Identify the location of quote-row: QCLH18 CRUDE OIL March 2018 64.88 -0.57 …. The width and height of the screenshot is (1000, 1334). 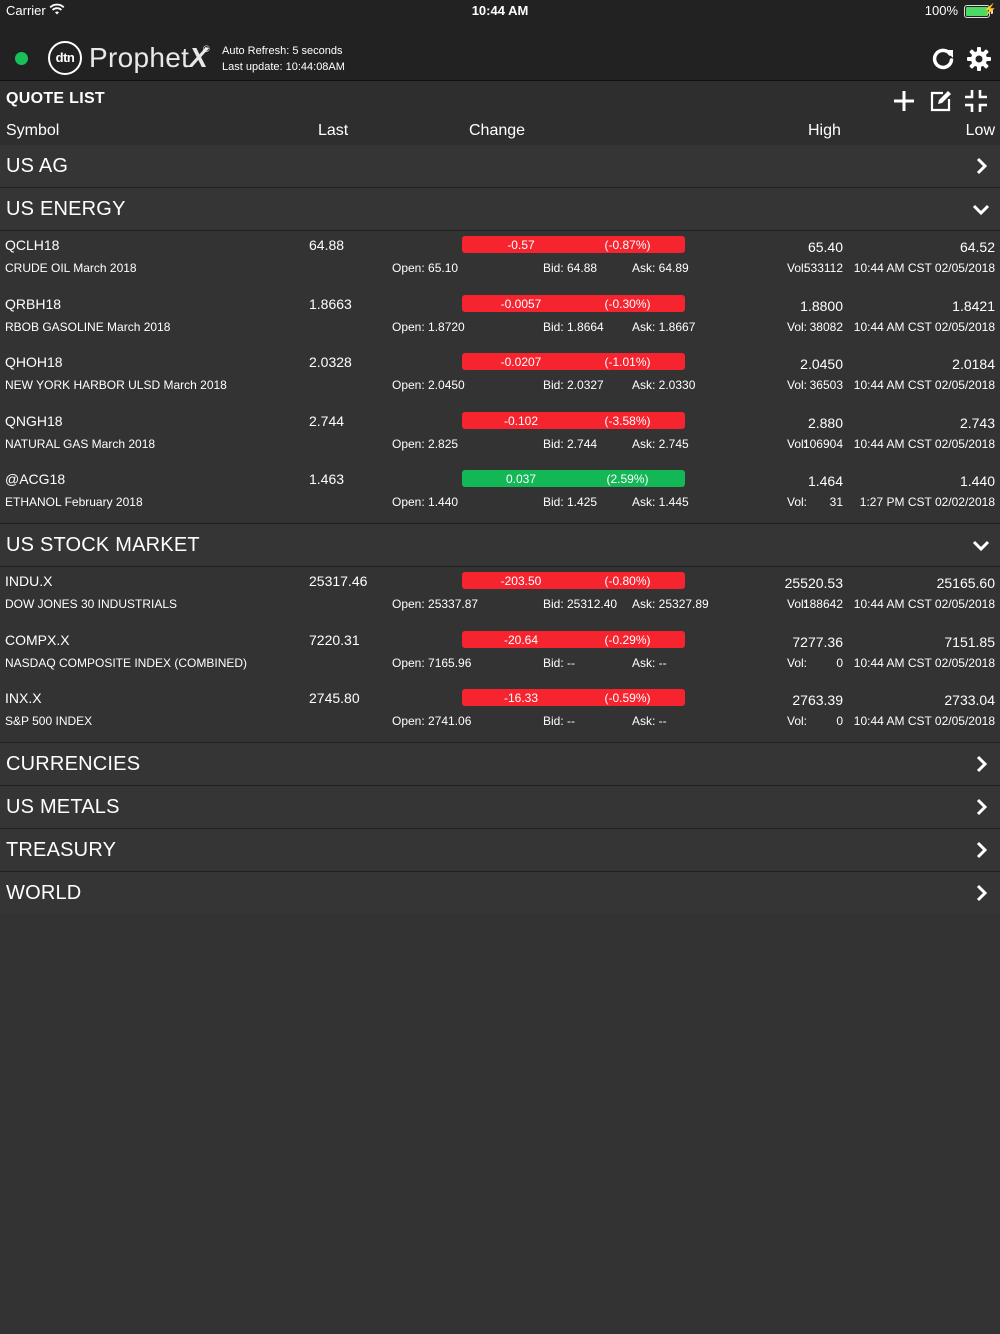
(500, 260).